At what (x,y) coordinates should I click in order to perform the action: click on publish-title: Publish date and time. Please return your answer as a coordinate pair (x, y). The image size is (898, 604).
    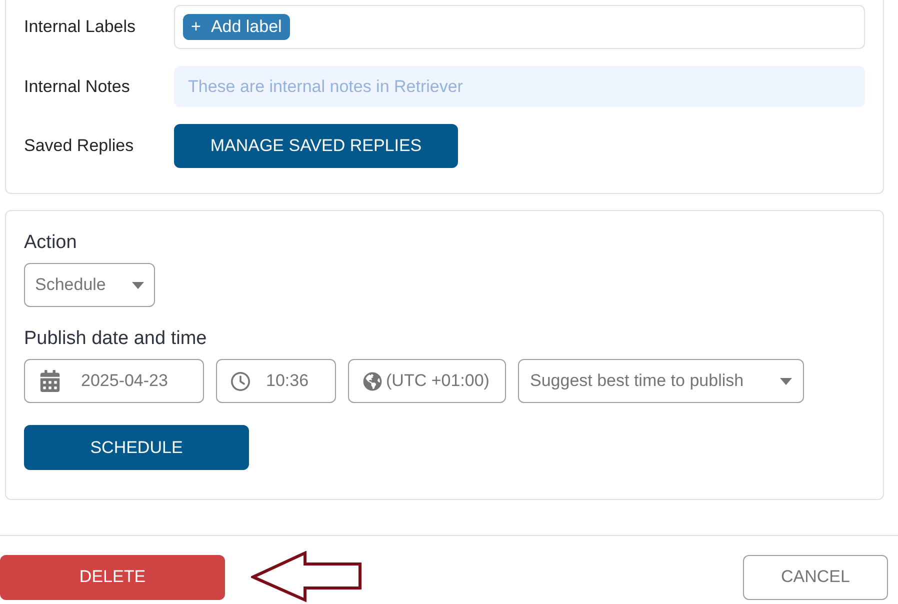
    Looking at the image, I should click on (116, 339).